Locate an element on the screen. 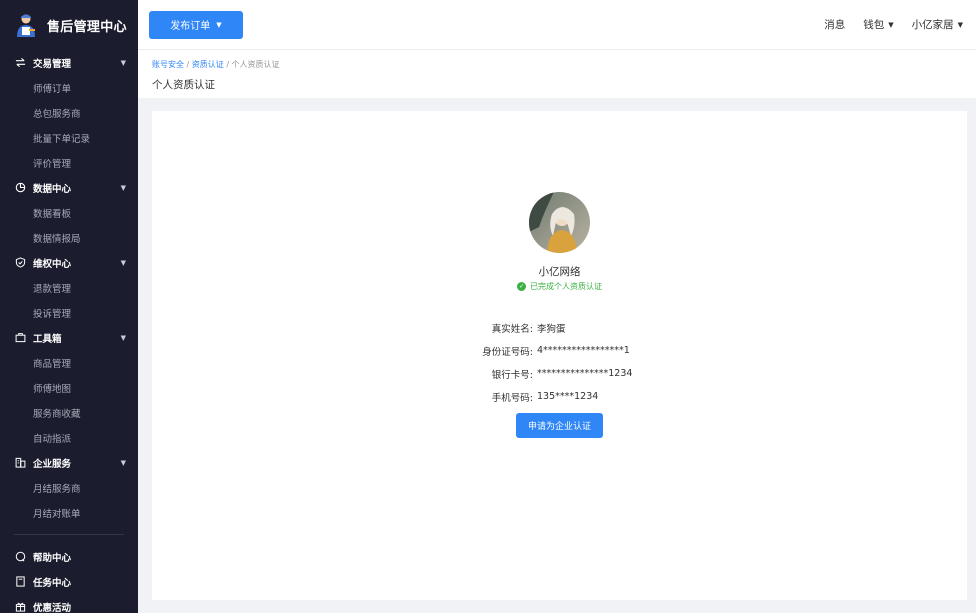 This screenshot has height=613, width=976. breadcrumb: 账号安全 / 资质认证 / 个人资质认证 is located at coordinates (564, 64).